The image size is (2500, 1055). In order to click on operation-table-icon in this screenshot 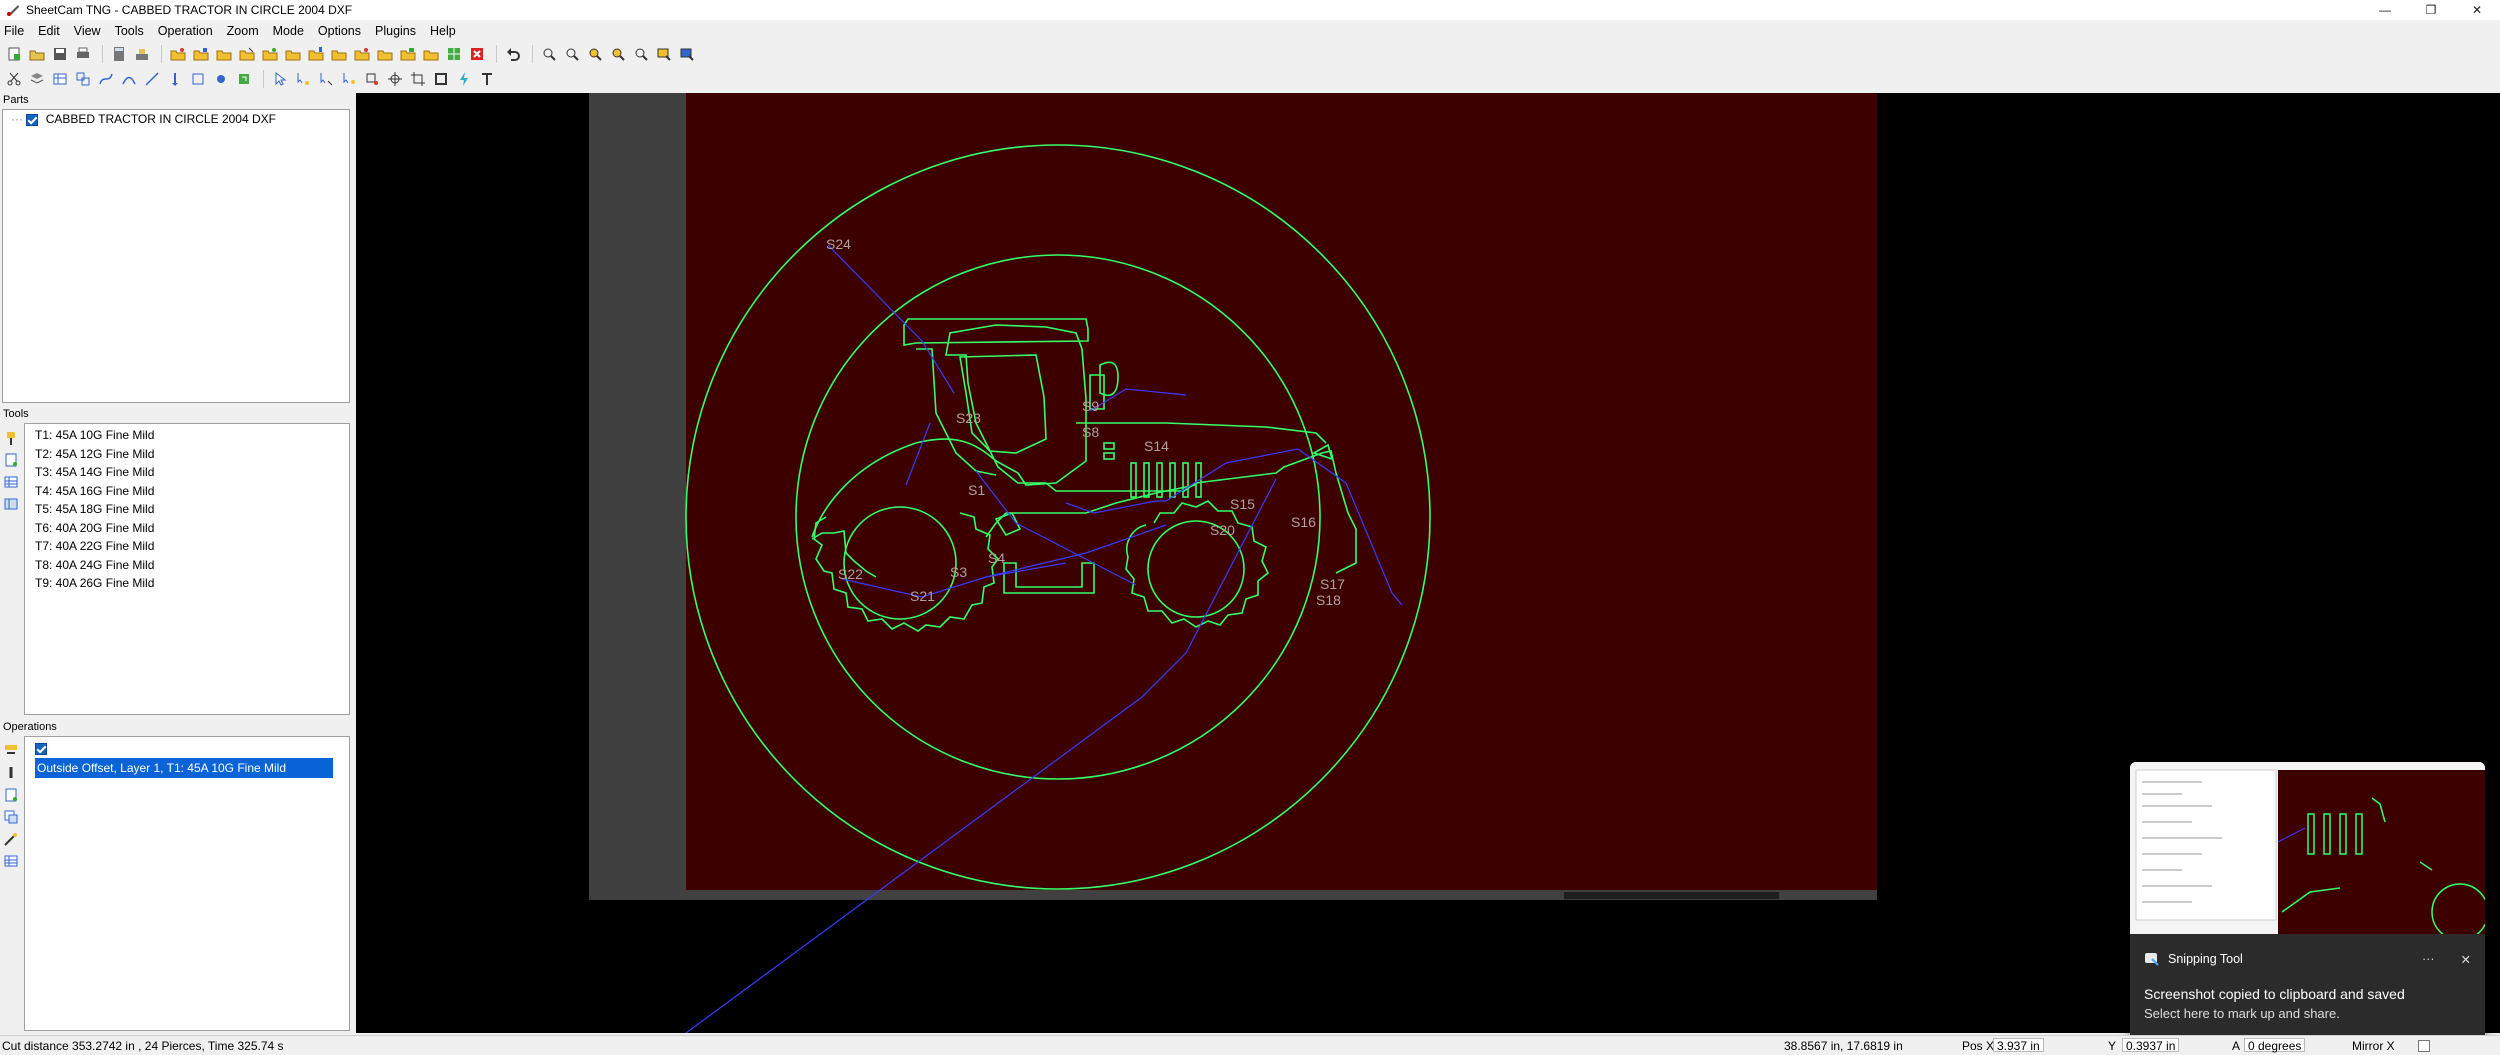, I will do `click(11, 861)`.